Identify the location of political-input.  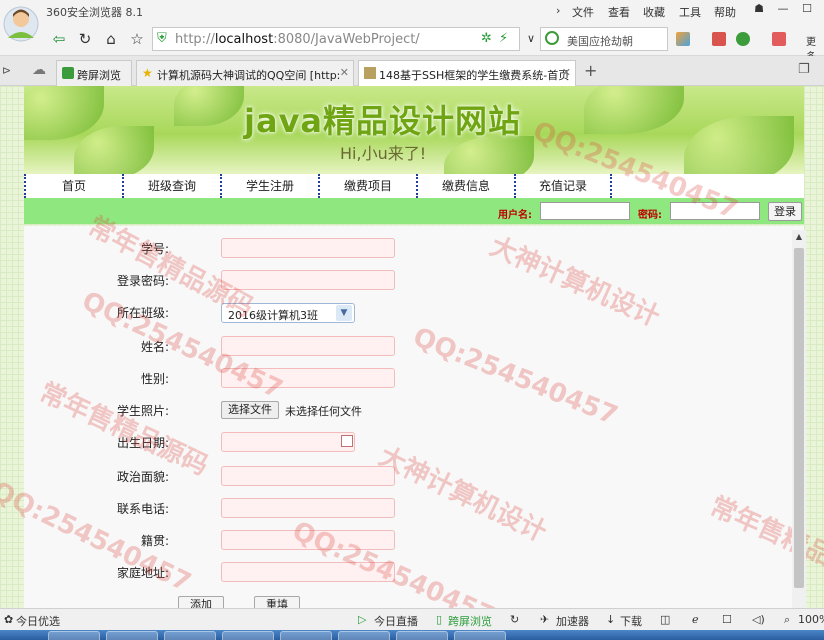
(308, 476).